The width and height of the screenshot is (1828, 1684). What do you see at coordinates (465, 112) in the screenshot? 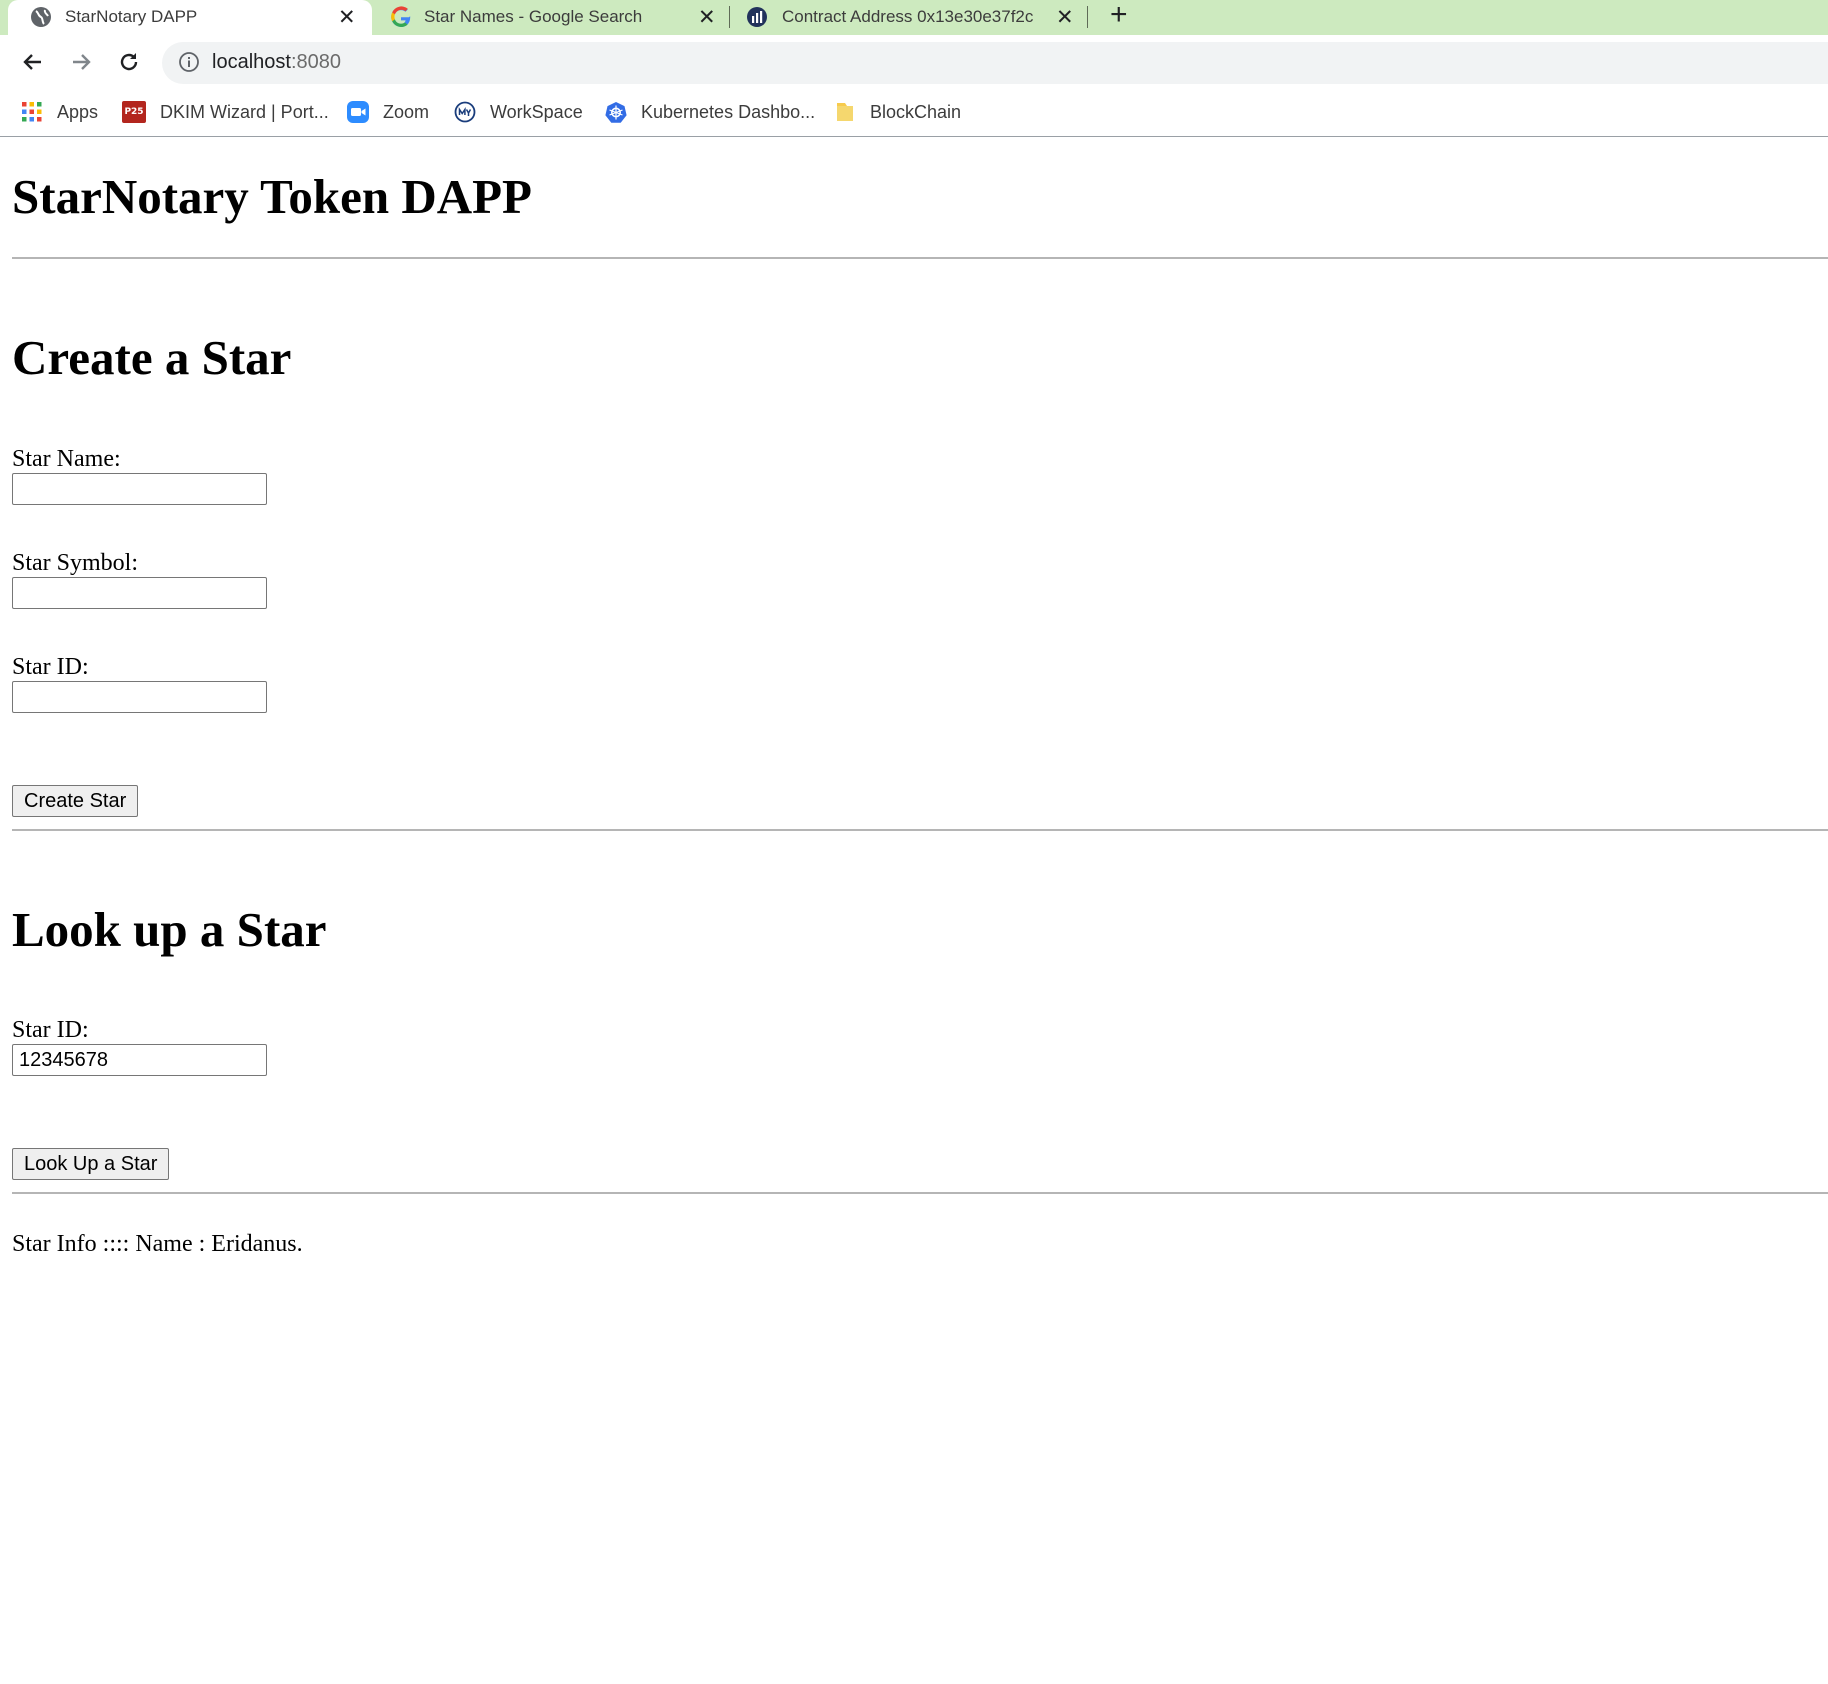
I see `workspace-icon` at bounding box center [465, 112].